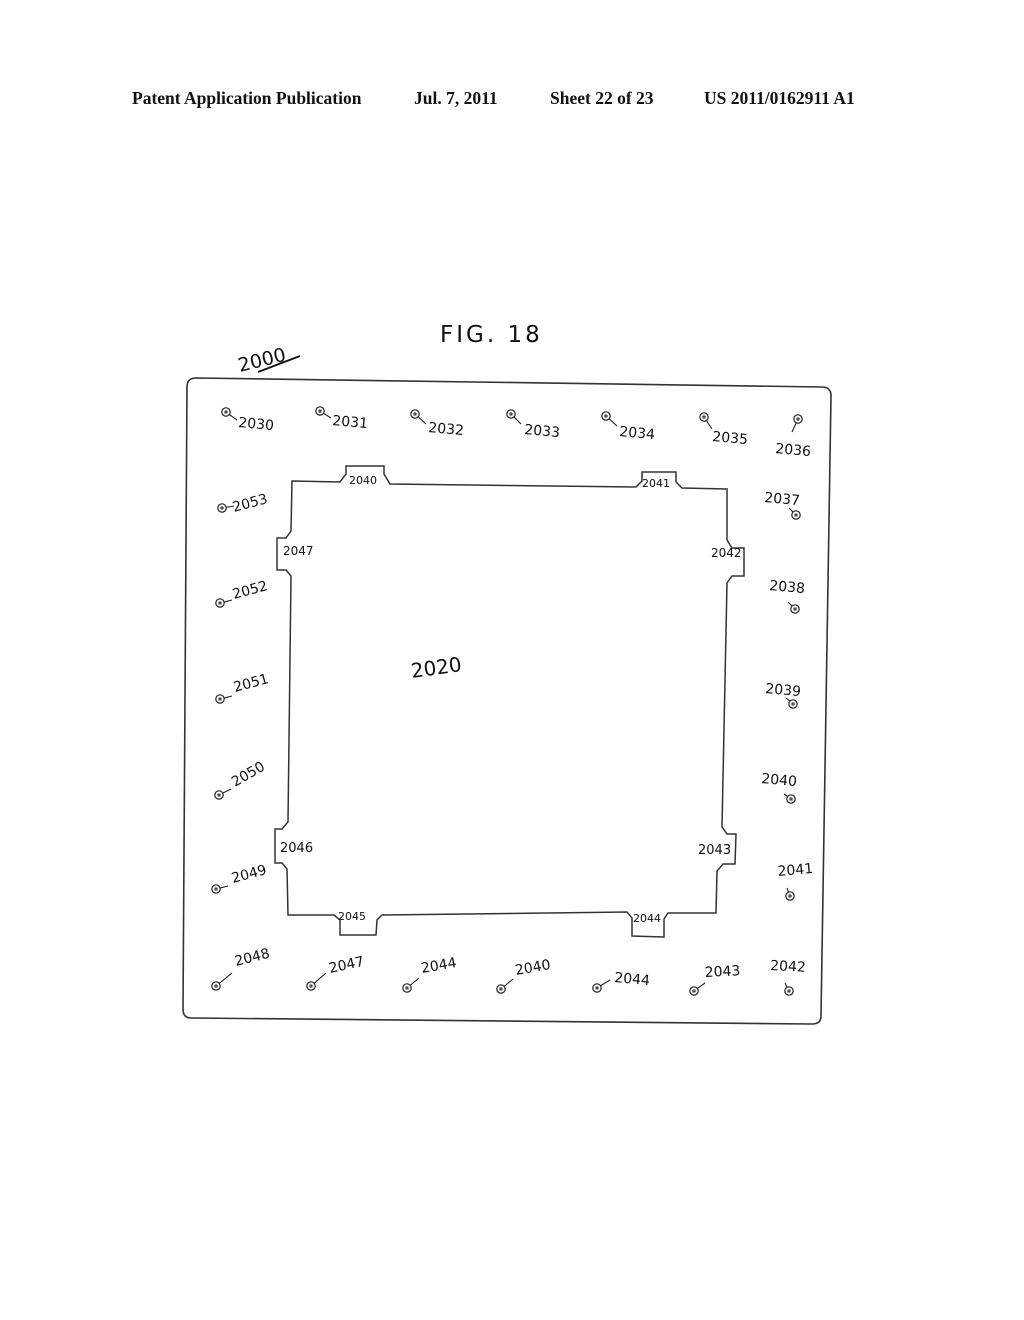 The width and height of the screenshot is (1024, 1320). What do you see at coordinates (352, 916) in the screenshot?
I see `tab-label-bottom-left: 2045` at bounding box center [352, 916].